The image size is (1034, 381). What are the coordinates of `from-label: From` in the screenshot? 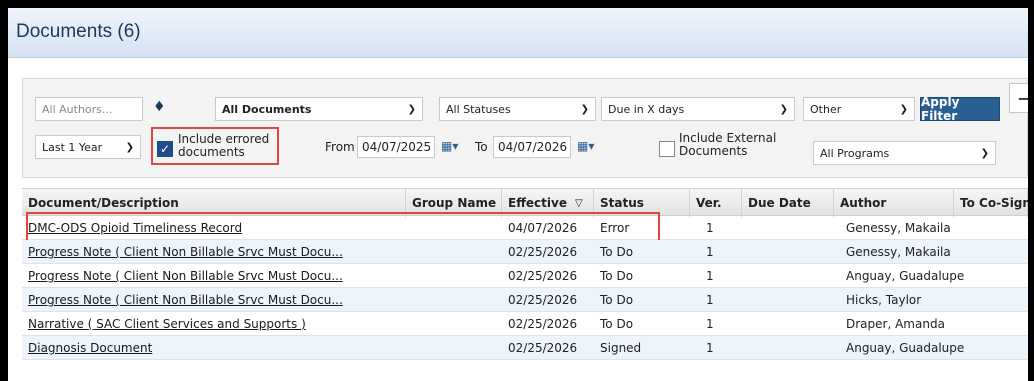 It's located at (340, 147).